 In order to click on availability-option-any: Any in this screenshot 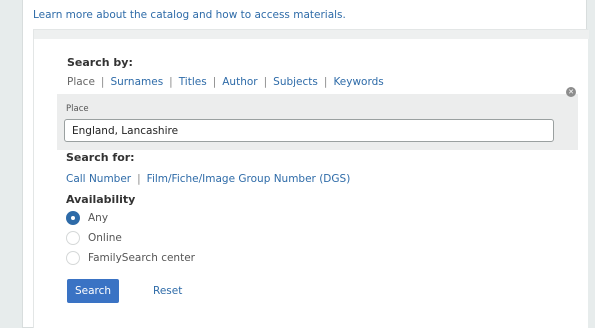, I will do `click(130, 218)`.